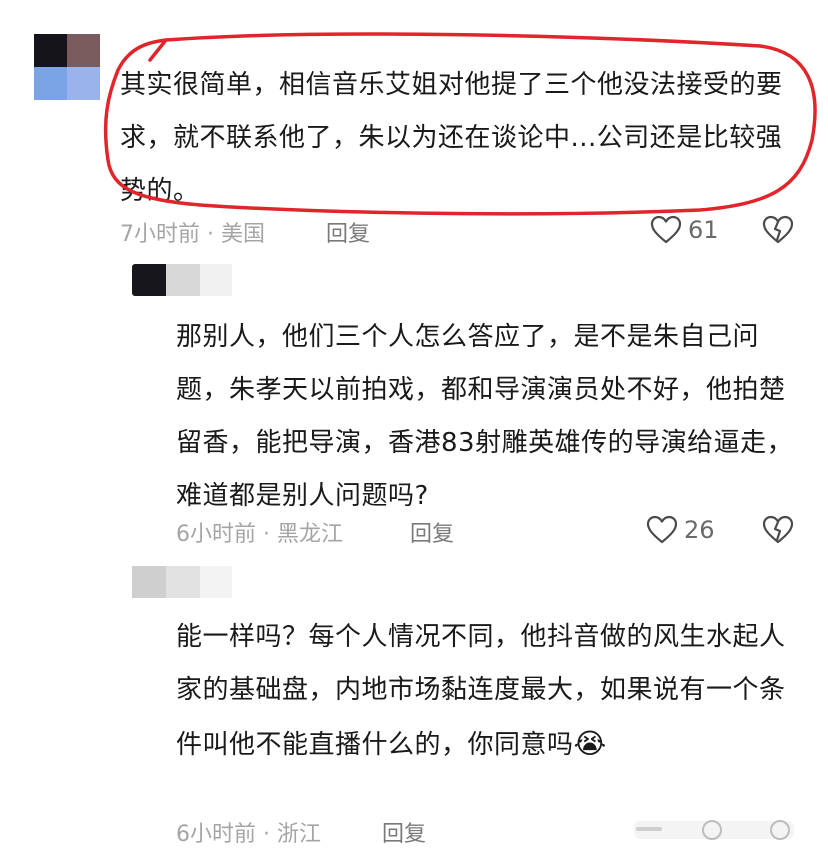 This screenshot has height=857, width=828. What do you see at coordinates (590, 743) in the screenshot?
I see `crying-emoji: 😭` at bounding box center [590, 743].